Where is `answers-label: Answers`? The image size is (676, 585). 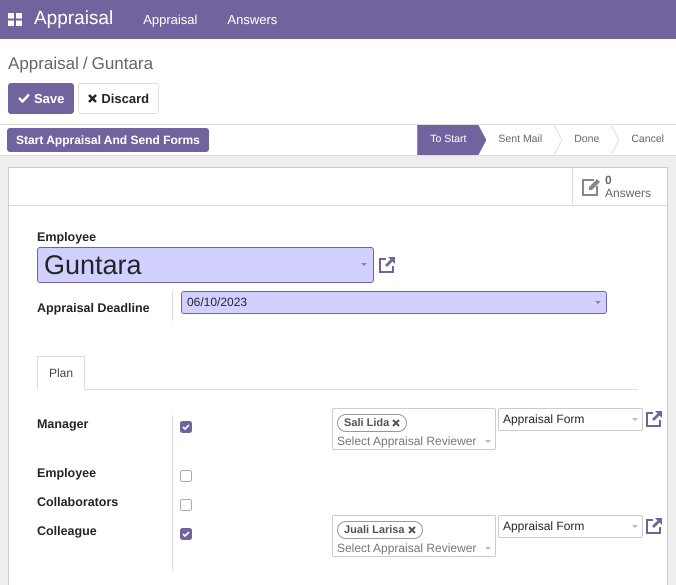
answers-label: Answers is located at coordinates (627, 193).